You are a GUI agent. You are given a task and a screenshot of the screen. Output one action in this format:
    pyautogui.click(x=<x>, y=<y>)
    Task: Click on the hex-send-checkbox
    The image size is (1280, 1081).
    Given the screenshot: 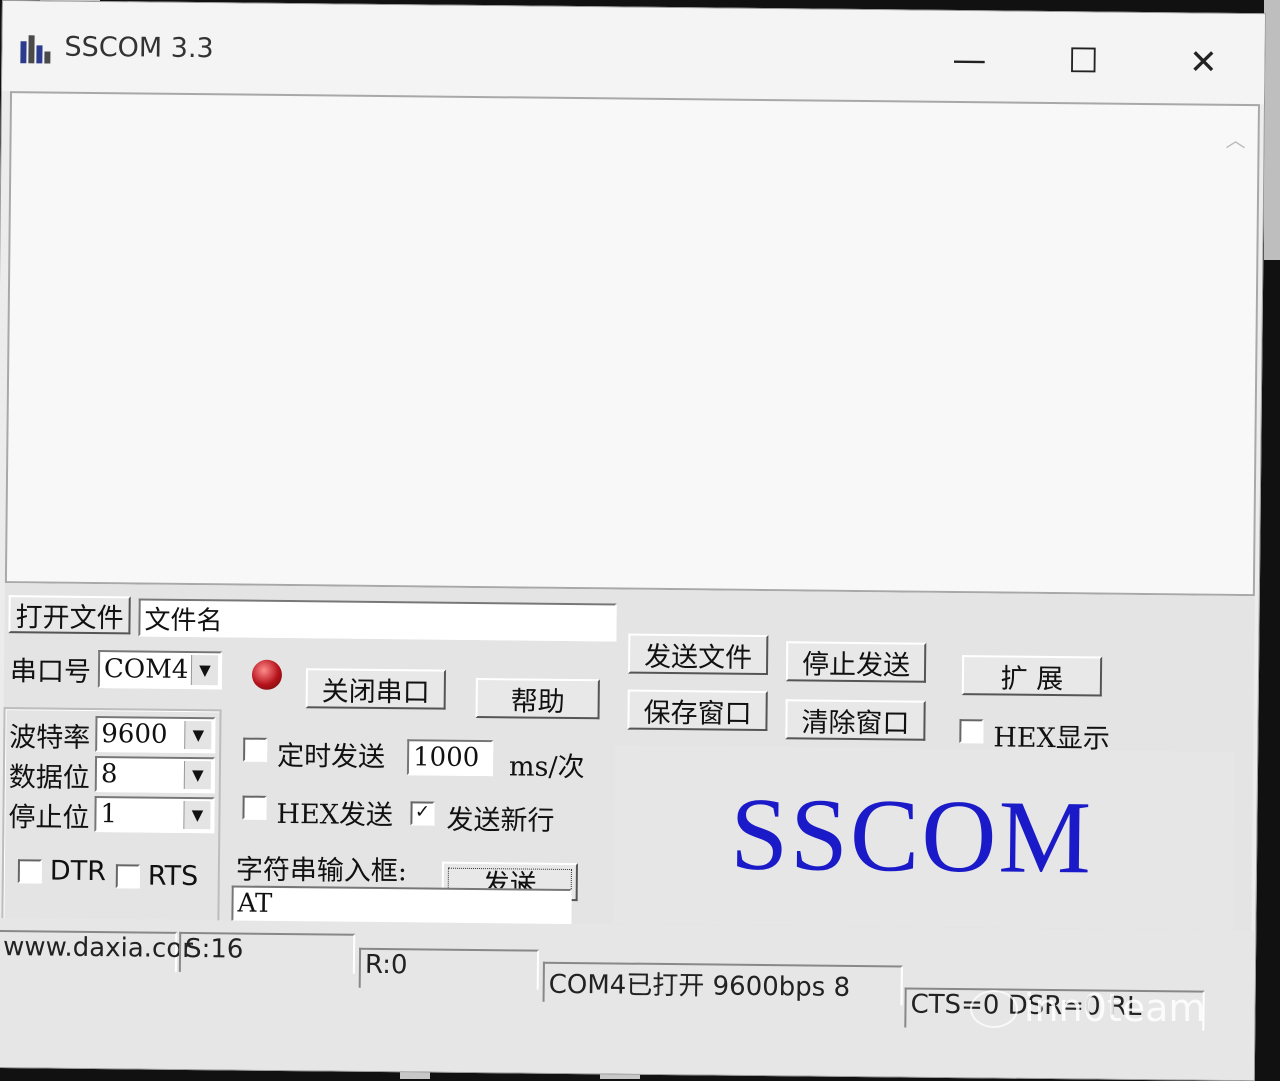 What is the action you would take?
    pyautogui.click(x=254, y=807)
    